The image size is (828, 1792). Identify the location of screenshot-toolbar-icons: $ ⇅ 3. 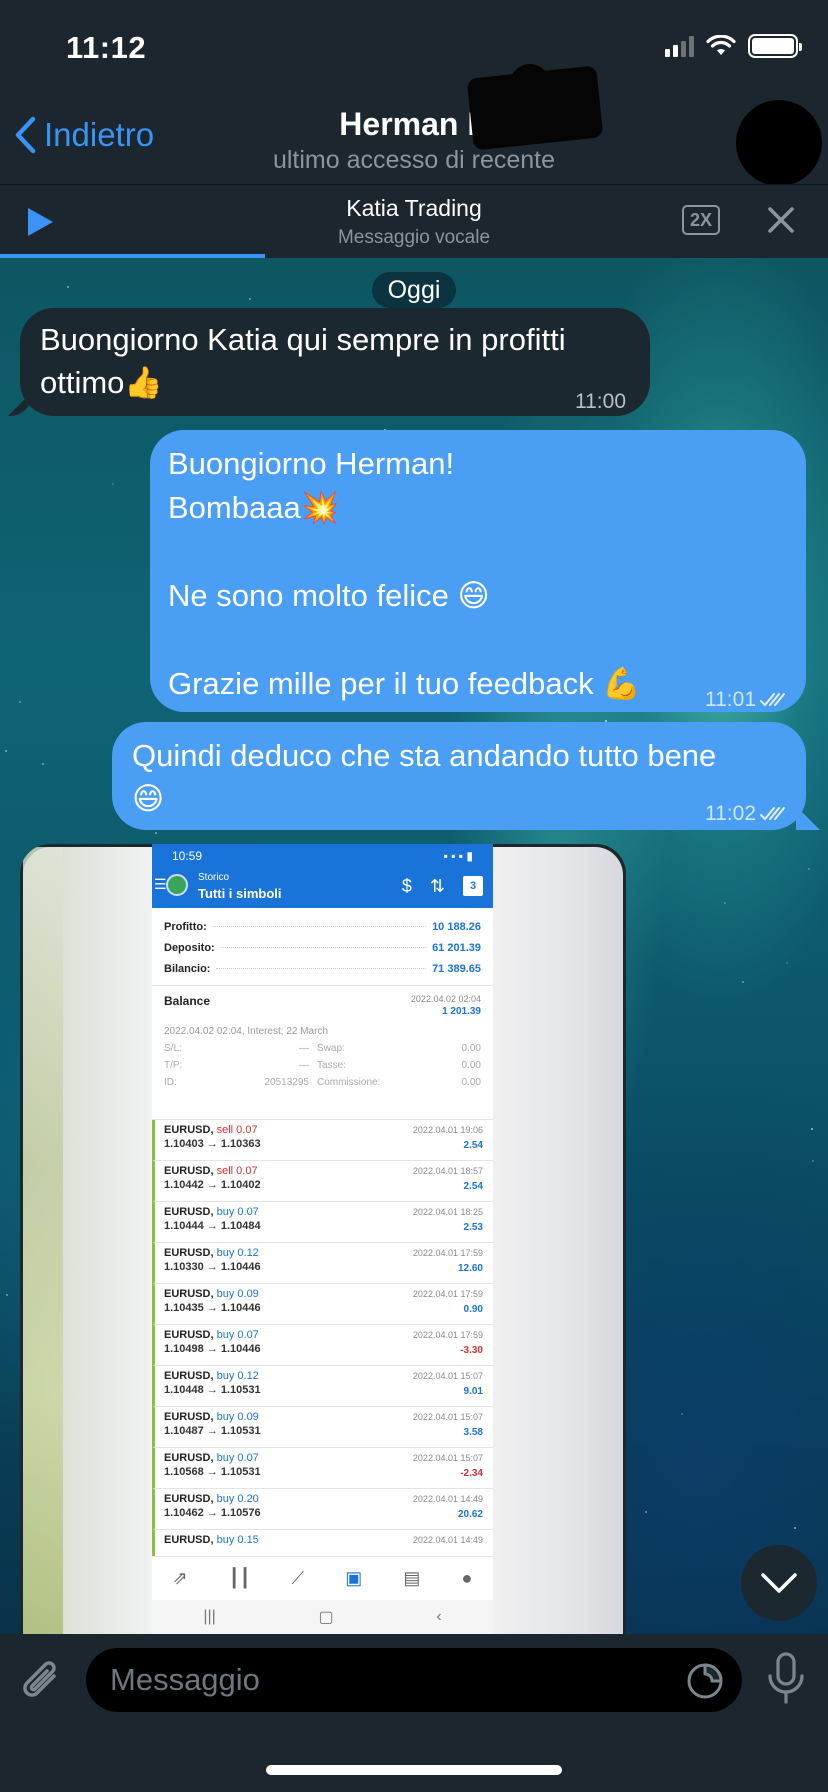
(442, 886).